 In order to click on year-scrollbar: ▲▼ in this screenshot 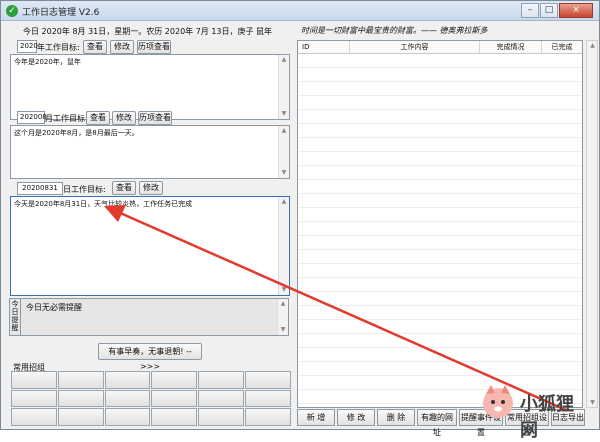, I will do `click(283, 87)`.